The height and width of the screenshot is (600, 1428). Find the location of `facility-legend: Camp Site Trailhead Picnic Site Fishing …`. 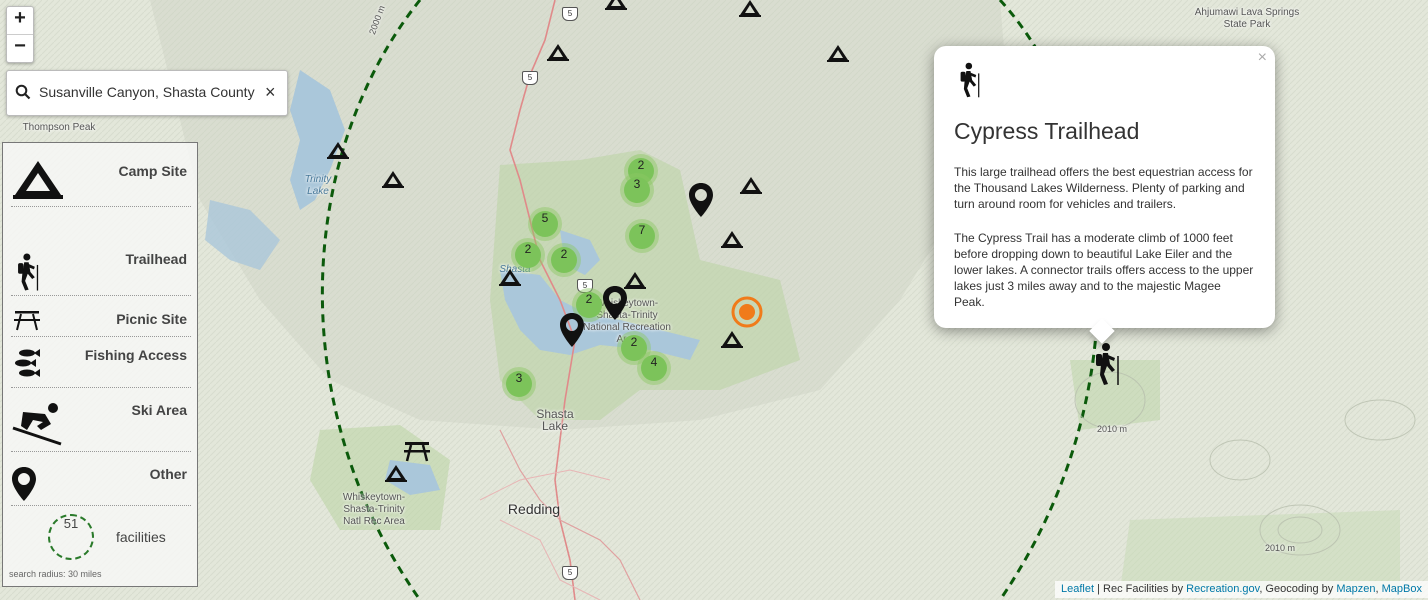

facility-legend: Camp Site Trailhead Picnic Site Fishing … is located at coordinates (100, 364).